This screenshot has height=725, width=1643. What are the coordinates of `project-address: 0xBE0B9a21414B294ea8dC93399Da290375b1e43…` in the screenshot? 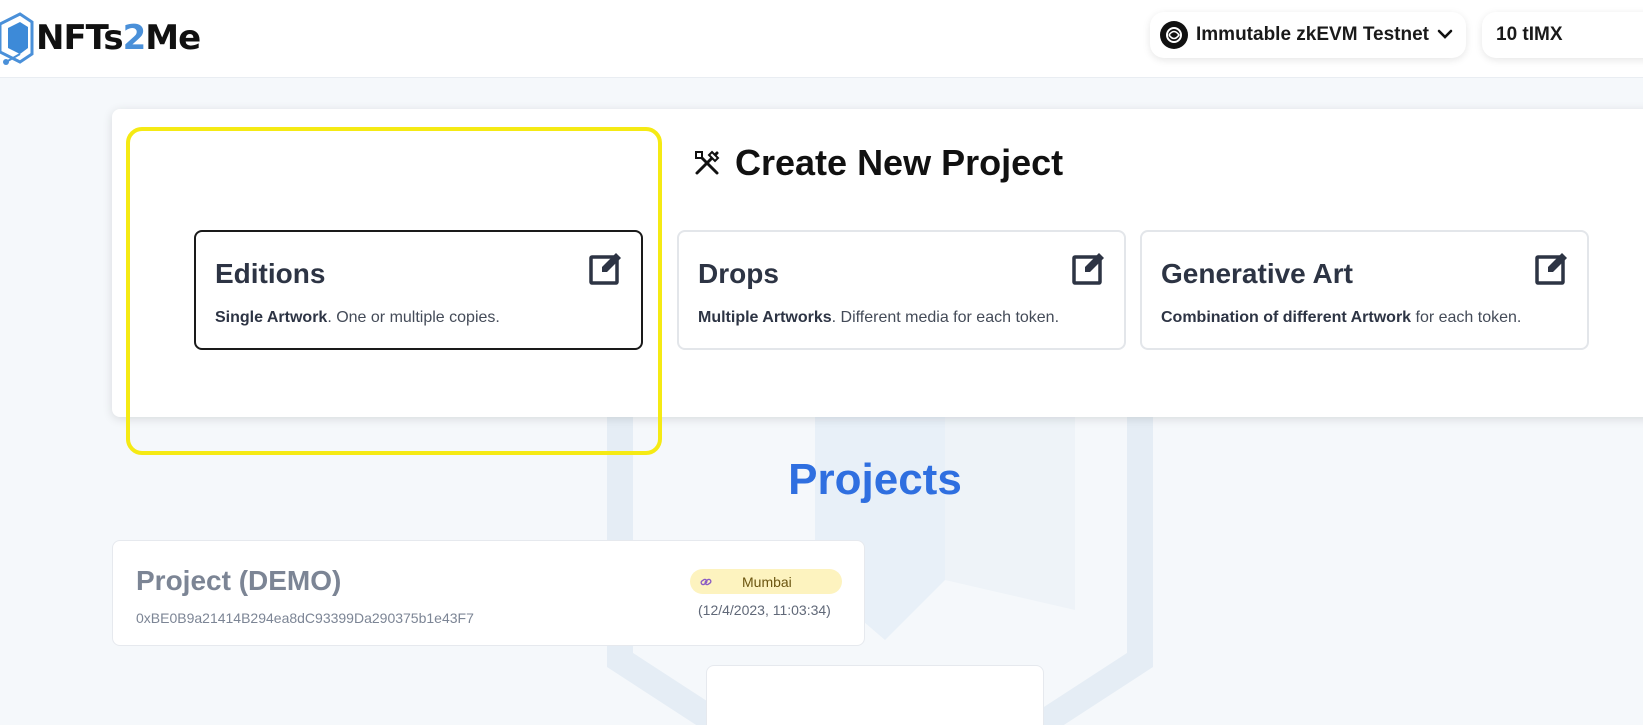 It's located at (305, 618).